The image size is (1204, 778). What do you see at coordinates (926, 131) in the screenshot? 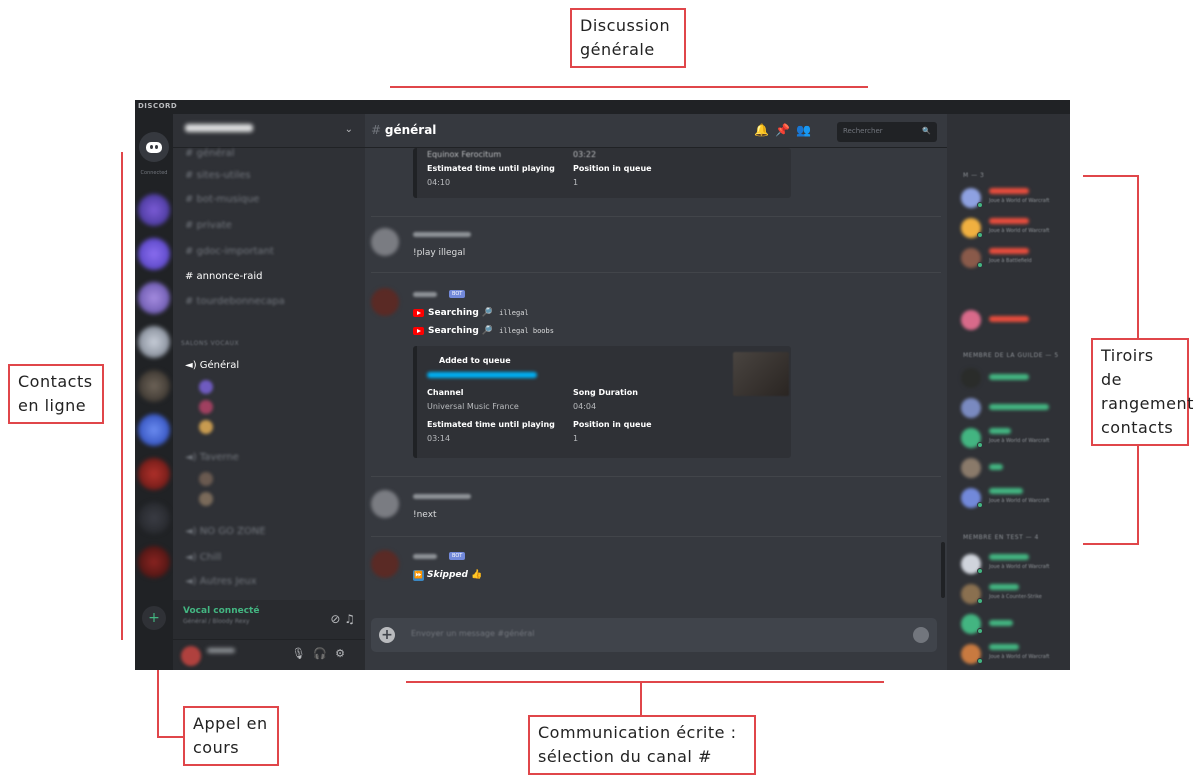
I see `search-icon: 🔍` at bounding box center [926, 131].